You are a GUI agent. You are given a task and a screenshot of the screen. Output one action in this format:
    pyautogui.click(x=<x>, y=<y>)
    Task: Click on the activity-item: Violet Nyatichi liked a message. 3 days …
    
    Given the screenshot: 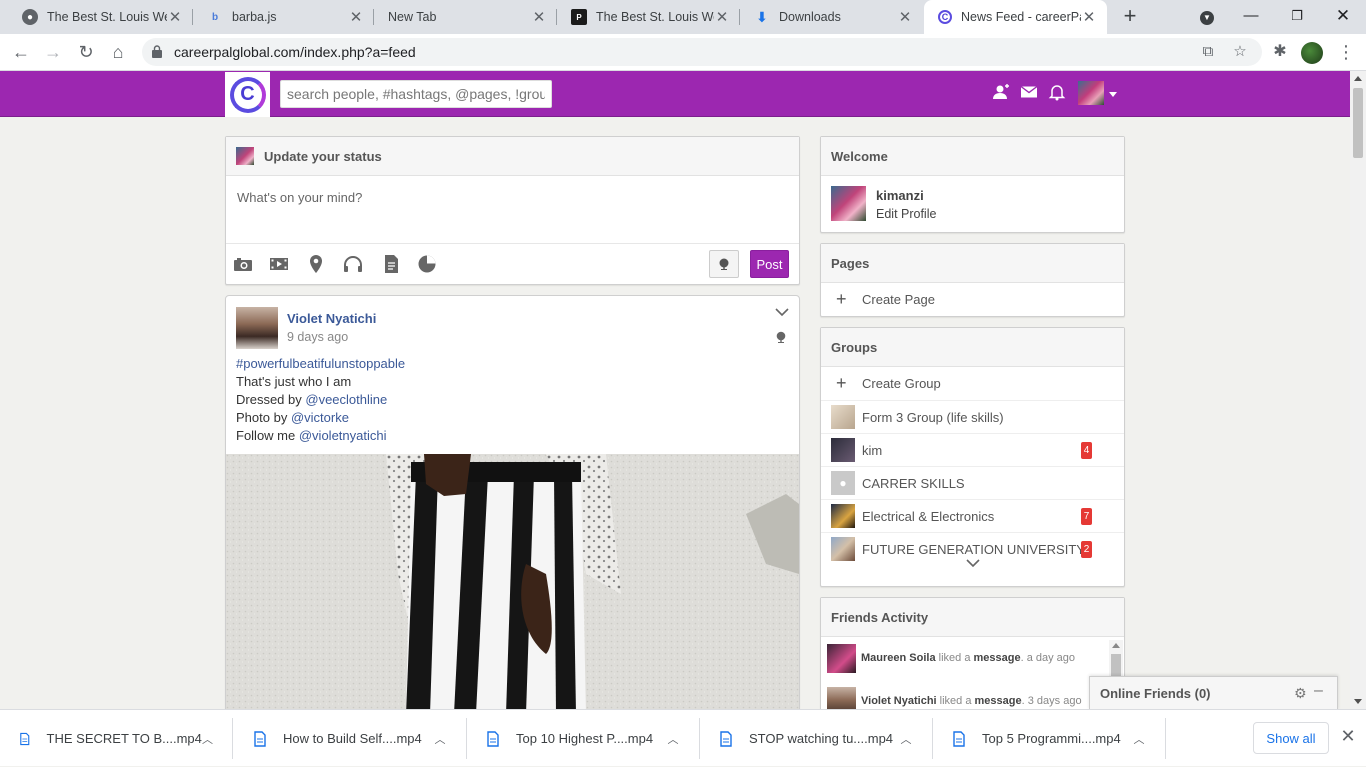 What is the action you would take?
    pyautogui.click(x=968, y=698)
    